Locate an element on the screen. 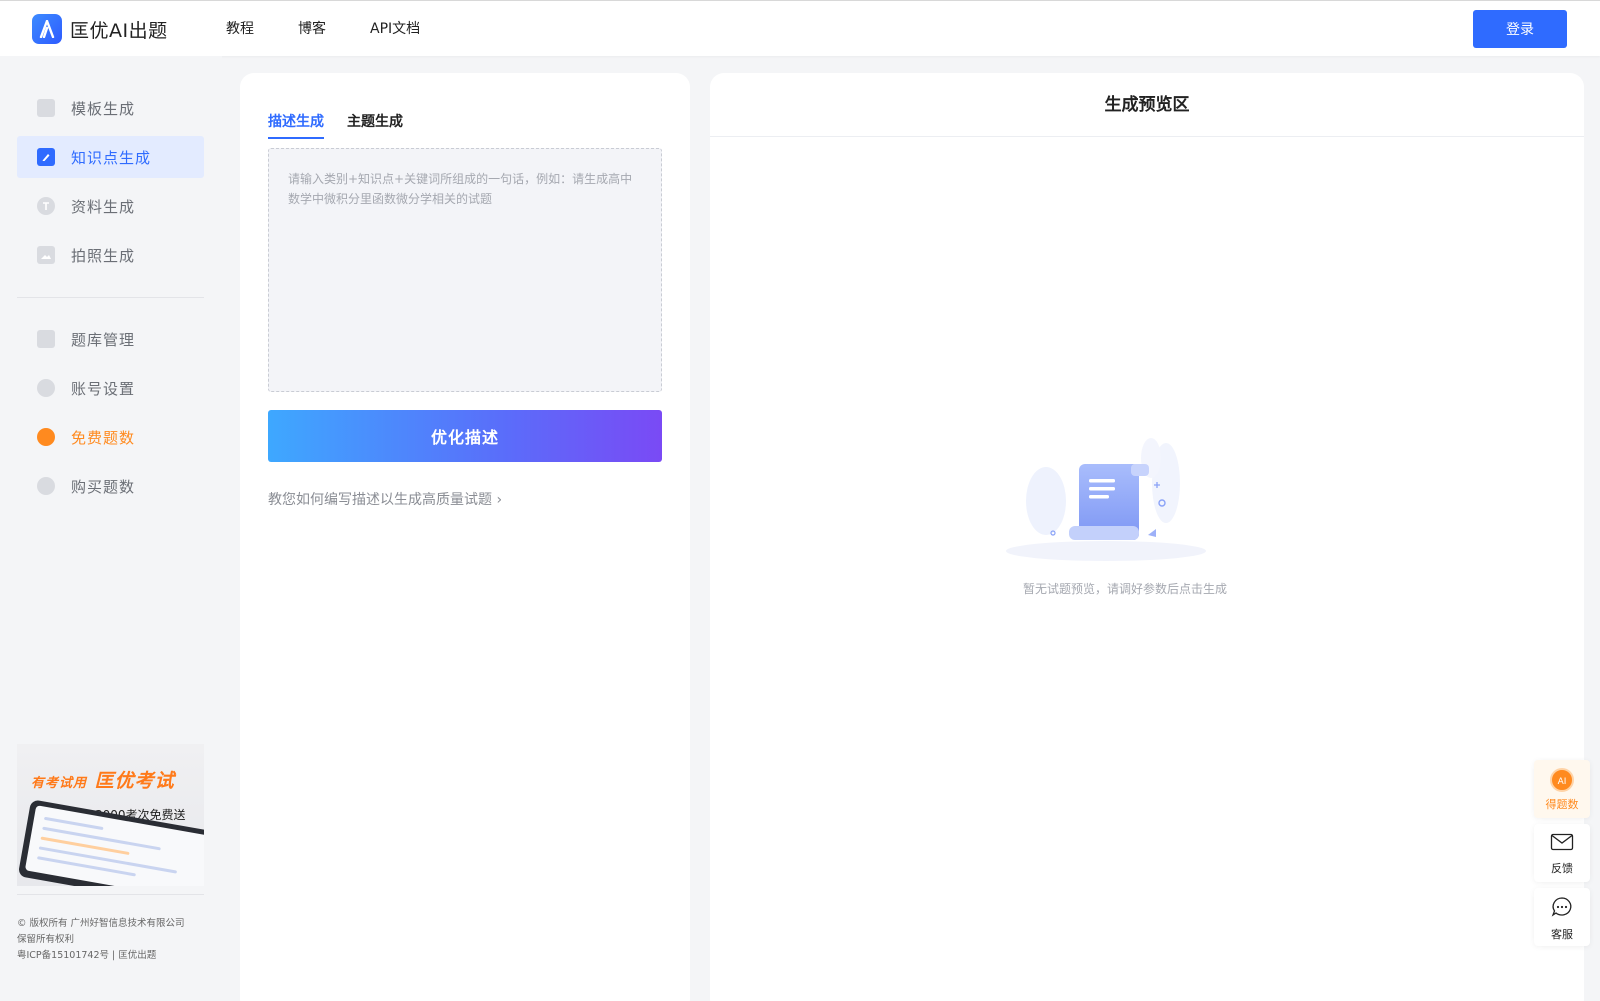  feedback-button: 反馈 is located at coordinates (1562, 853).